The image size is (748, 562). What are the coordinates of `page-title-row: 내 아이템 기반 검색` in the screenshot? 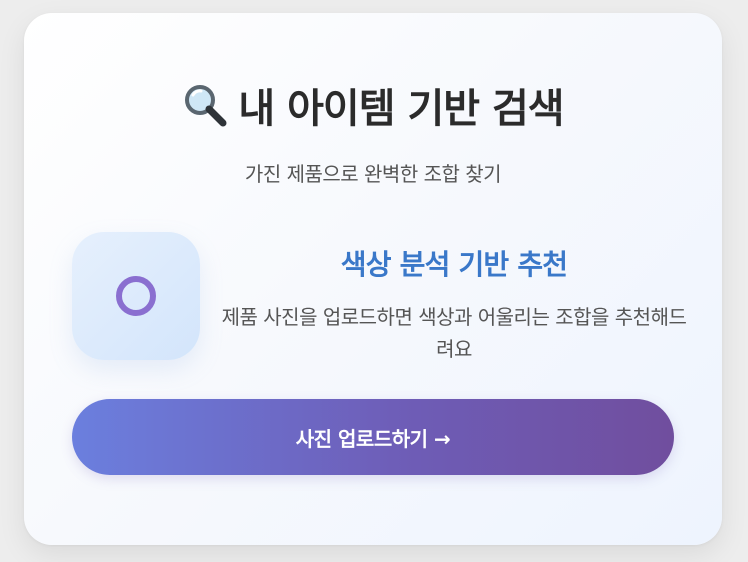 It's located at (373, 105).